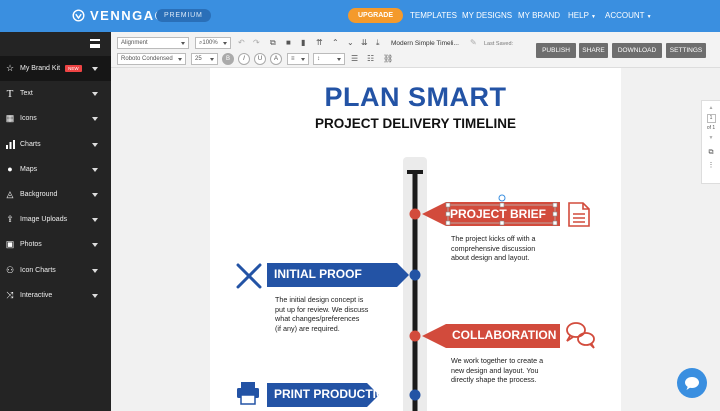 Image resolution: width=720 pixels, height=411 pixels. I want to click on sidebar-item-label: Photos, so click(31, 245).